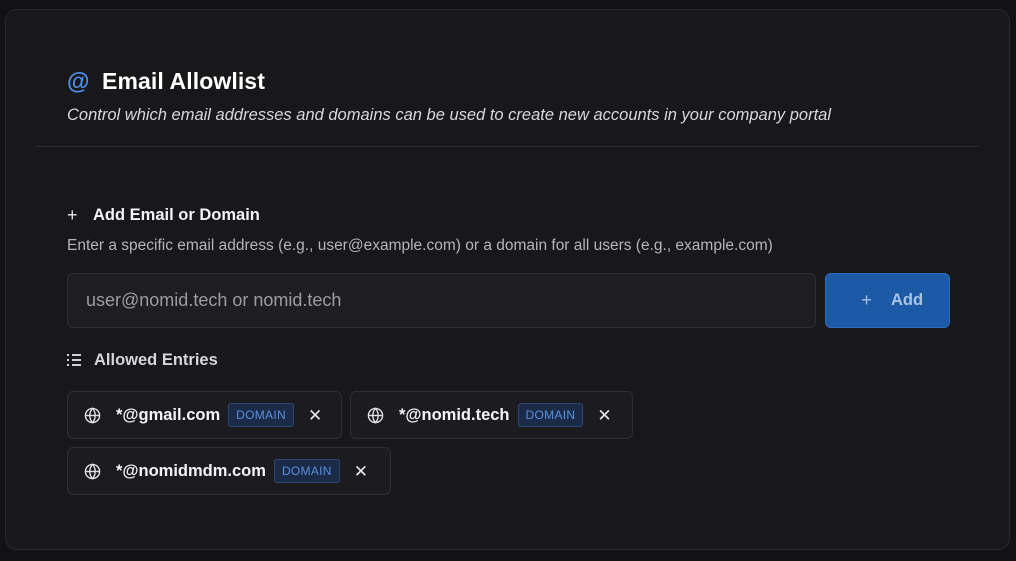  Describe the element at coordinates (454, 414) in the screenshot. I see `entry-value: *@nomid.tech` at that location.